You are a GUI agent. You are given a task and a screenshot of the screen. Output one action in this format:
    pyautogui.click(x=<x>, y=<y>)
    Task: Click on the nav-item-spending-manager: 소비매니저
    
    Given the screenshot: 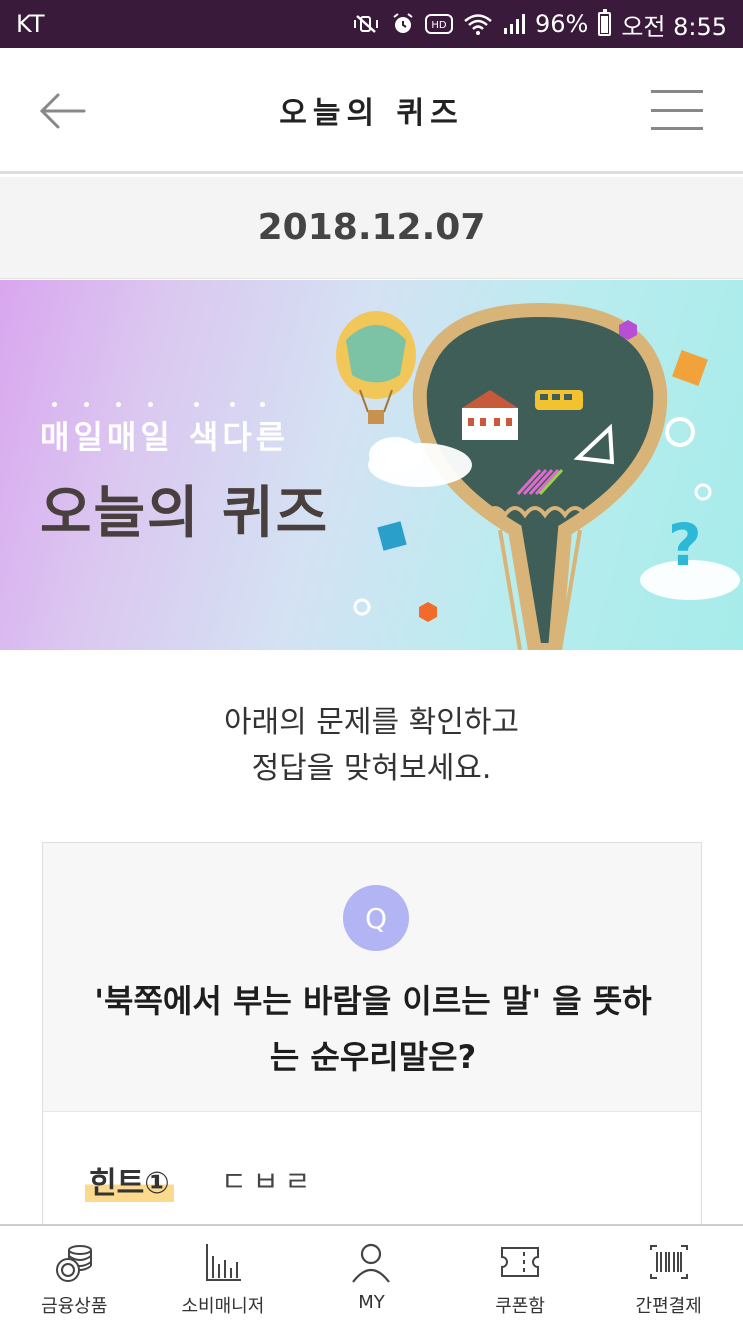 What is the action you would take?
    pyautogui.click(x=223, y=1273)
    